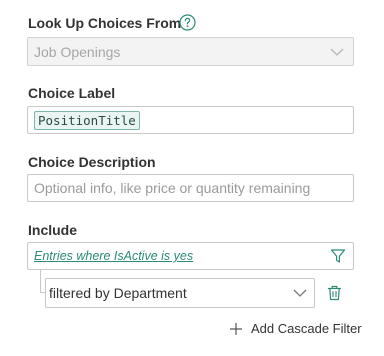 The height and width of the screenshot is (356, 384). I want to click on include-filter-link: Entries where IsActive is yes, so click(113, 256).